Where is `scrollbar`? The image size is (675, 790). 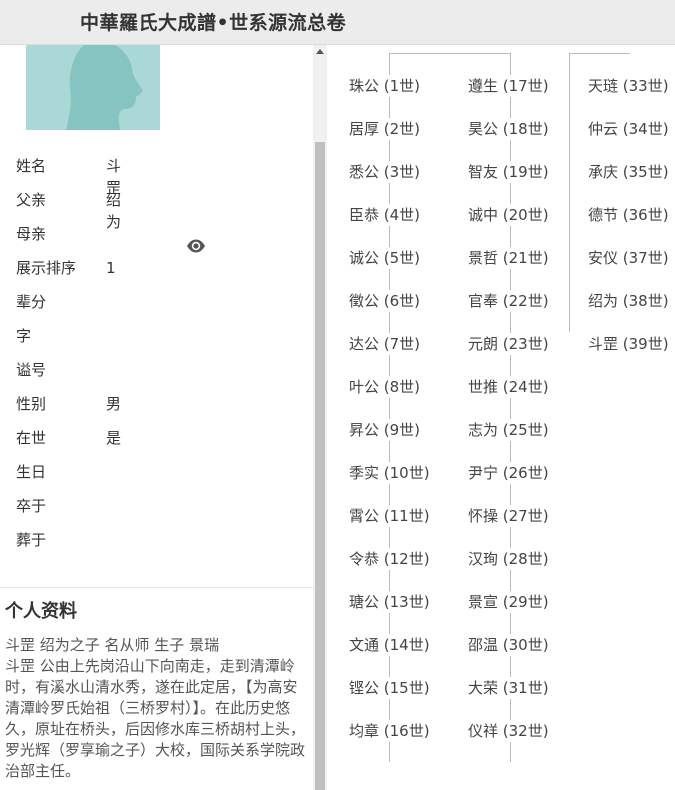 scrollbar is located at coordinates (320, 417).